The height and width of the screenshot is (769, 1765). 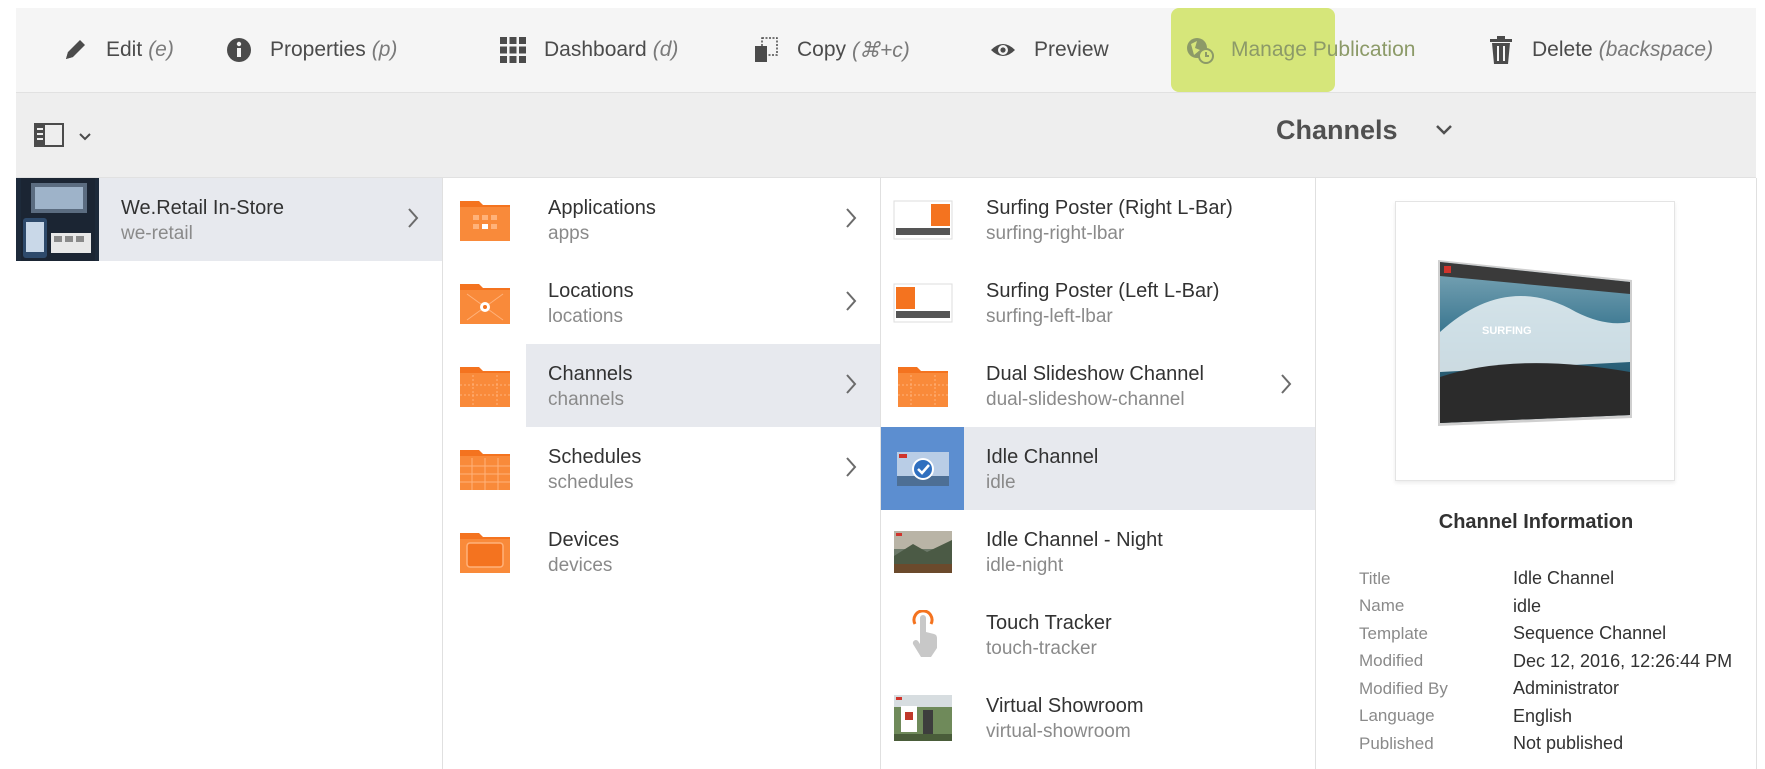 I want to click on property-row: Published Not published, so click(x=1545, y=744).